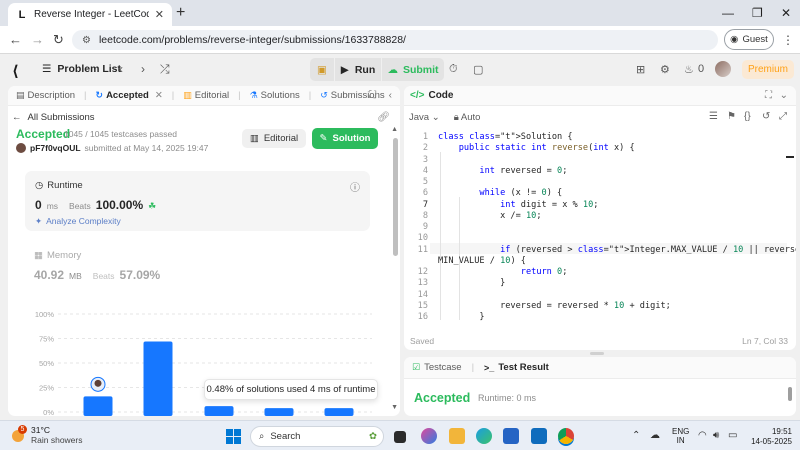 The width and height of the screenshot is (800, 450). What do you see at coordinates (400, 437) in the screenshot?
I see `task-view-icon` at bounding box center [400, 437].